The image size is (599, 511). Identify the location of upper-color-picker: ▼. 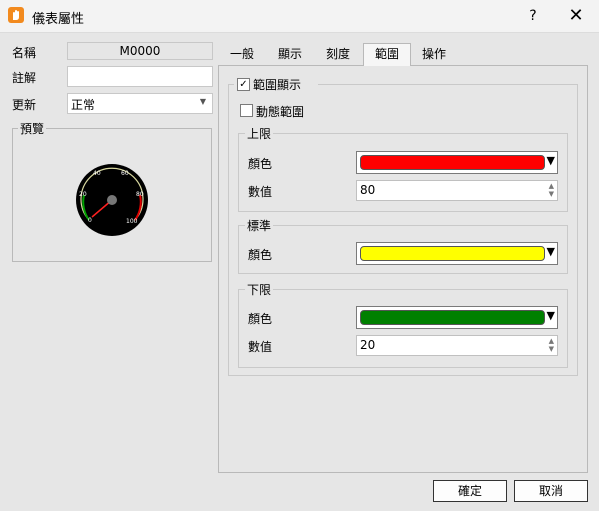
(457, 162).